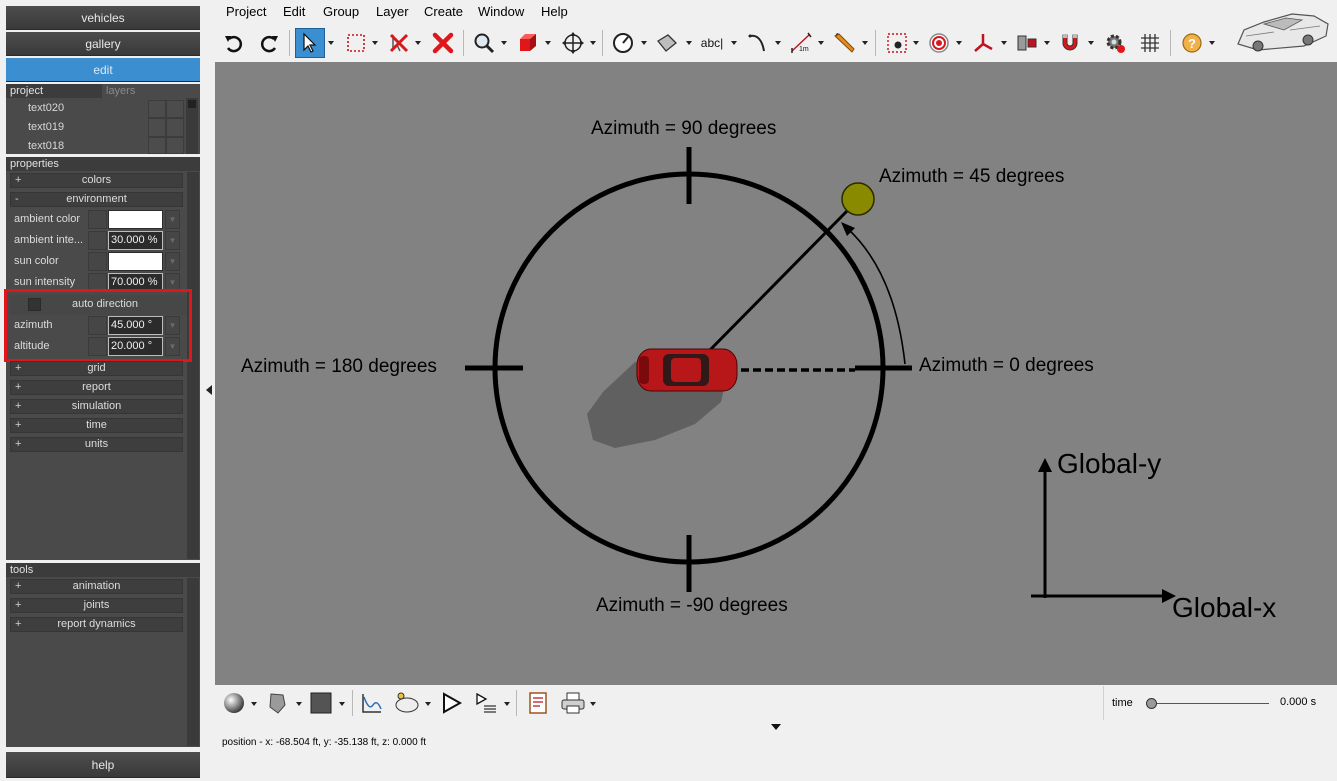  What do you see at coordinates (103, 18) in the screenshot?
I see `vehicles-button: vehicles` at bounding box center [103, 18].